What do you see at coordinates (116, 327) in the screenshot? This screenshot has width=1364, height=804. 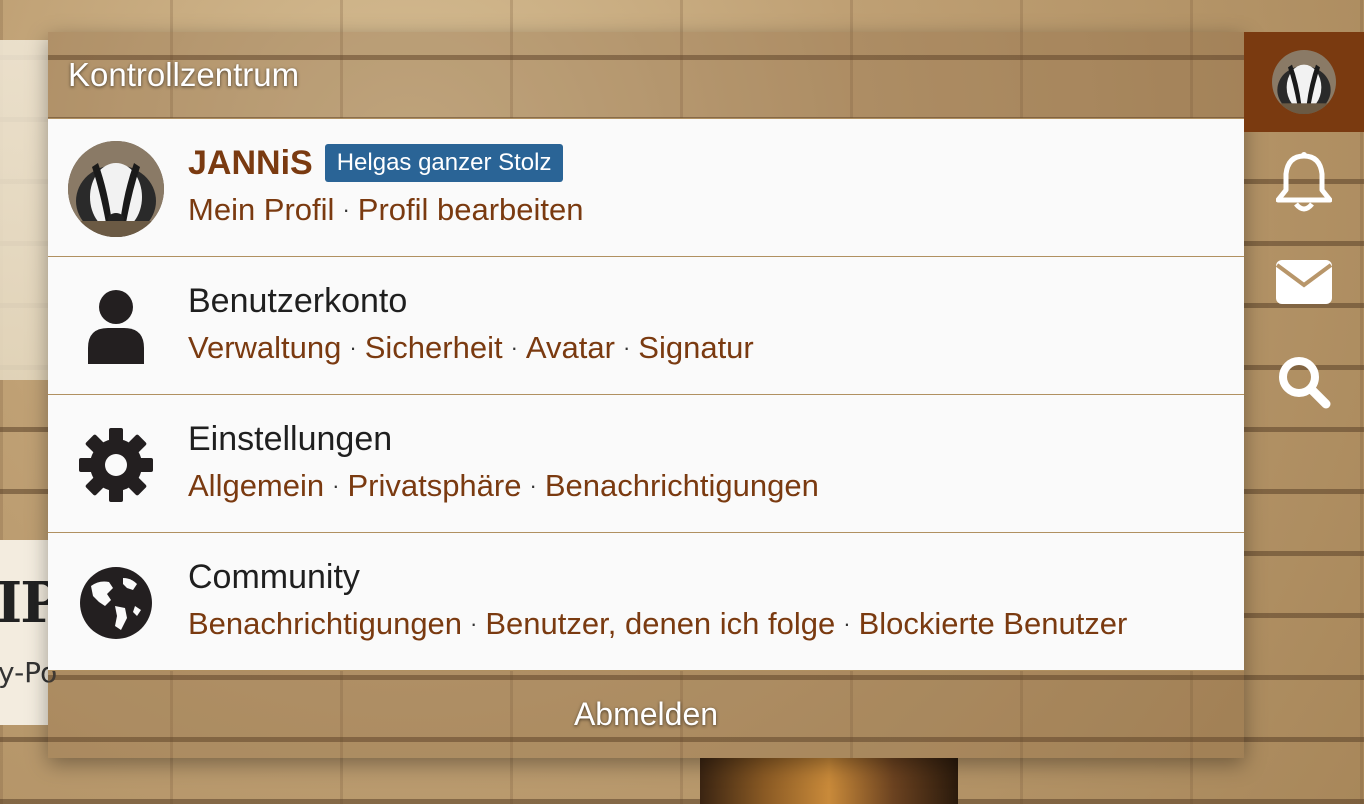 I see `user-icon` at bounding box center [116, 327].